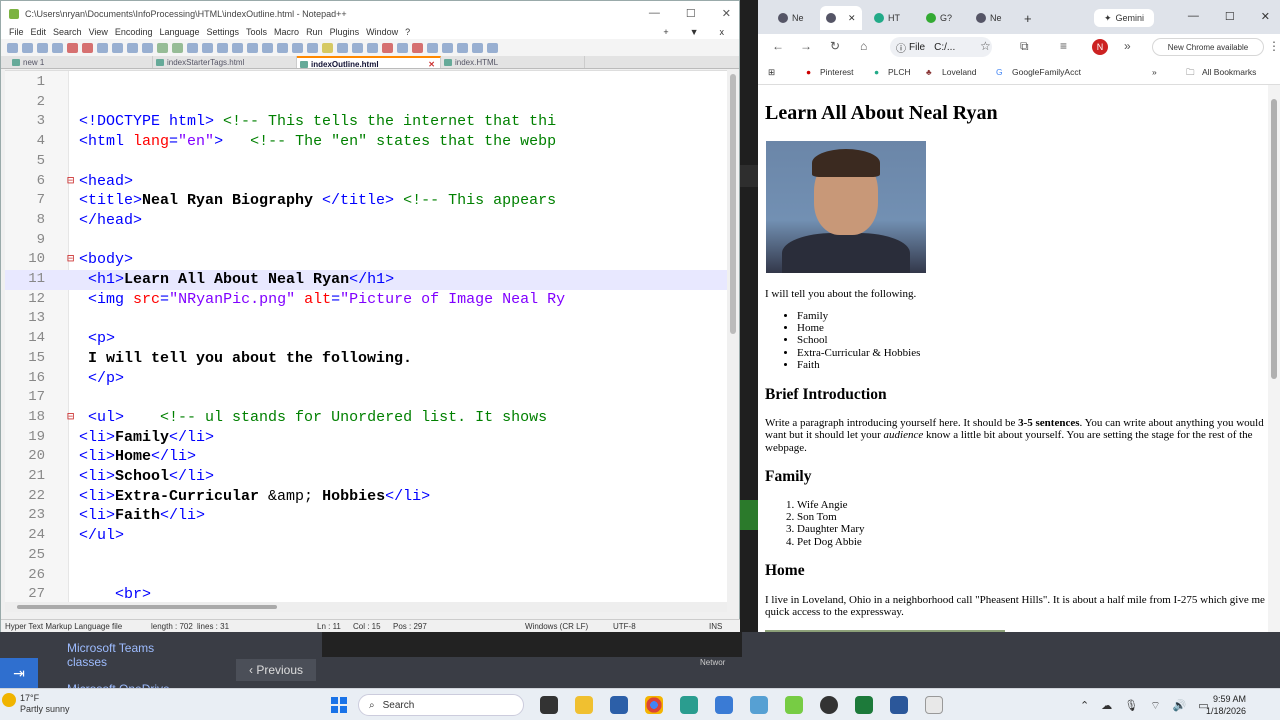 Image resolution: width=1280 pixels, height=720 pixels. What do you see at coordinates (137, 33) in the screenshot?
I see `npp-menu-item: Encoding` at bounding box center [137, 33].